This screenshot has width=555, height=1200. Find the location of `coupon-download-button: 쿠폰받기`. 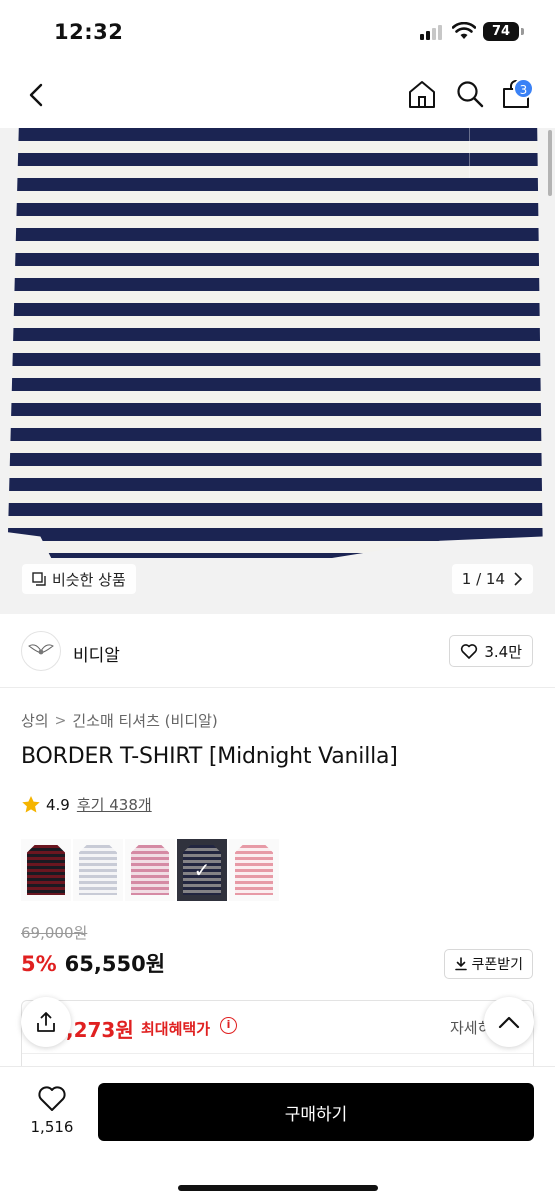

coupon-download-button: 쿠폰받기 is located at coordinates (488, 964).